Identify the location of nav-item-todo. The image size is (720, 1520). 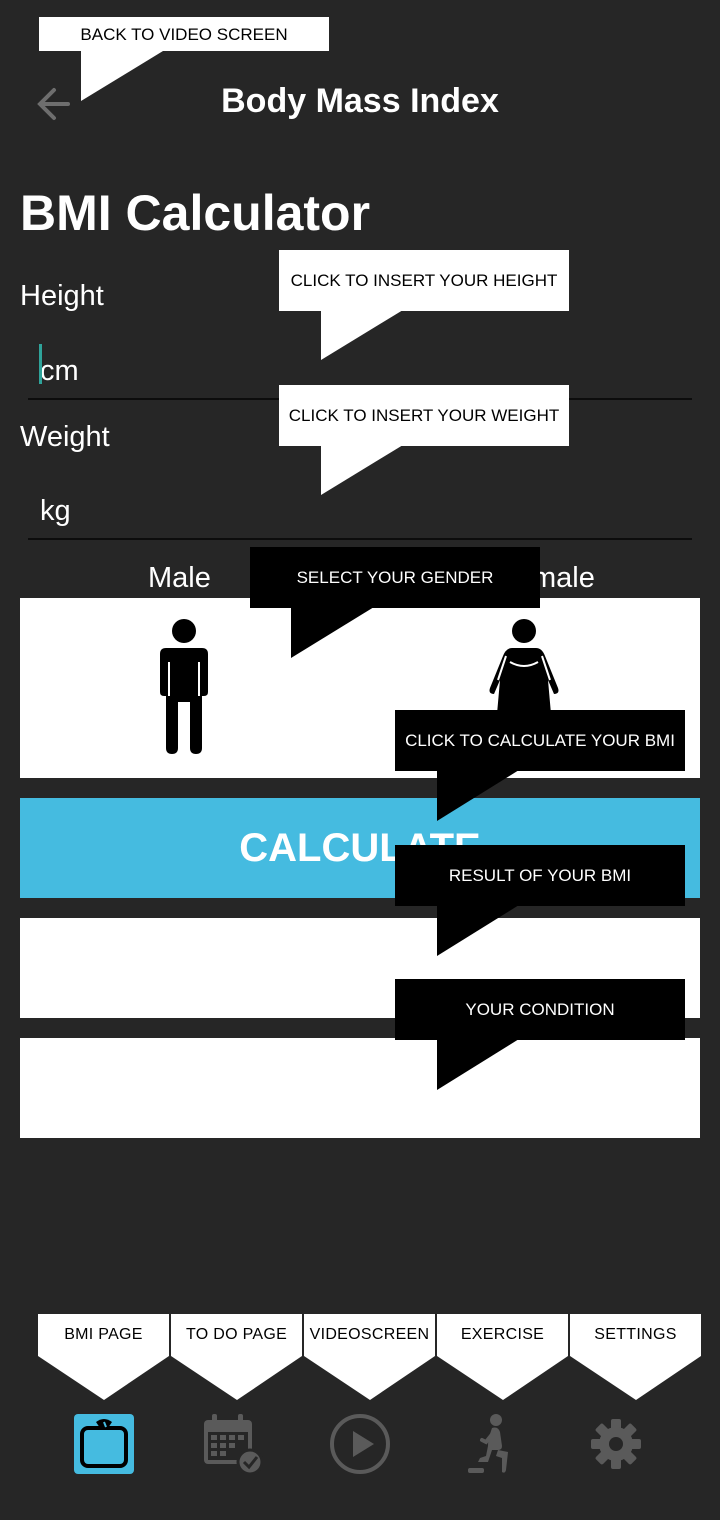
(232, 1444).